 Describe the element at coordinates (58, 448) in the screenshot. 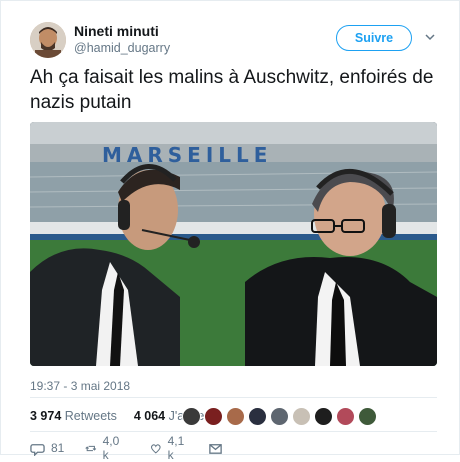

I see `reply-count: 81` at that location.